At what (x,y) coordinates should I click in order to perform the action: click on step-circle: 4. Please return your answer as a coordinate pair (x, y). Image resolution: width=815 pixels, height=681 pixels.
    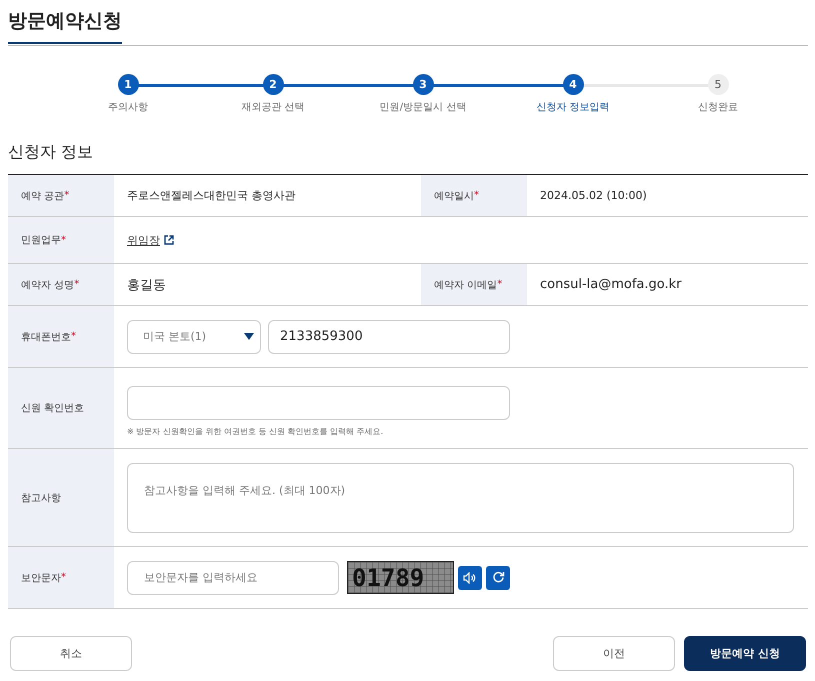
    Looking at the image, I should click on (573, 84).